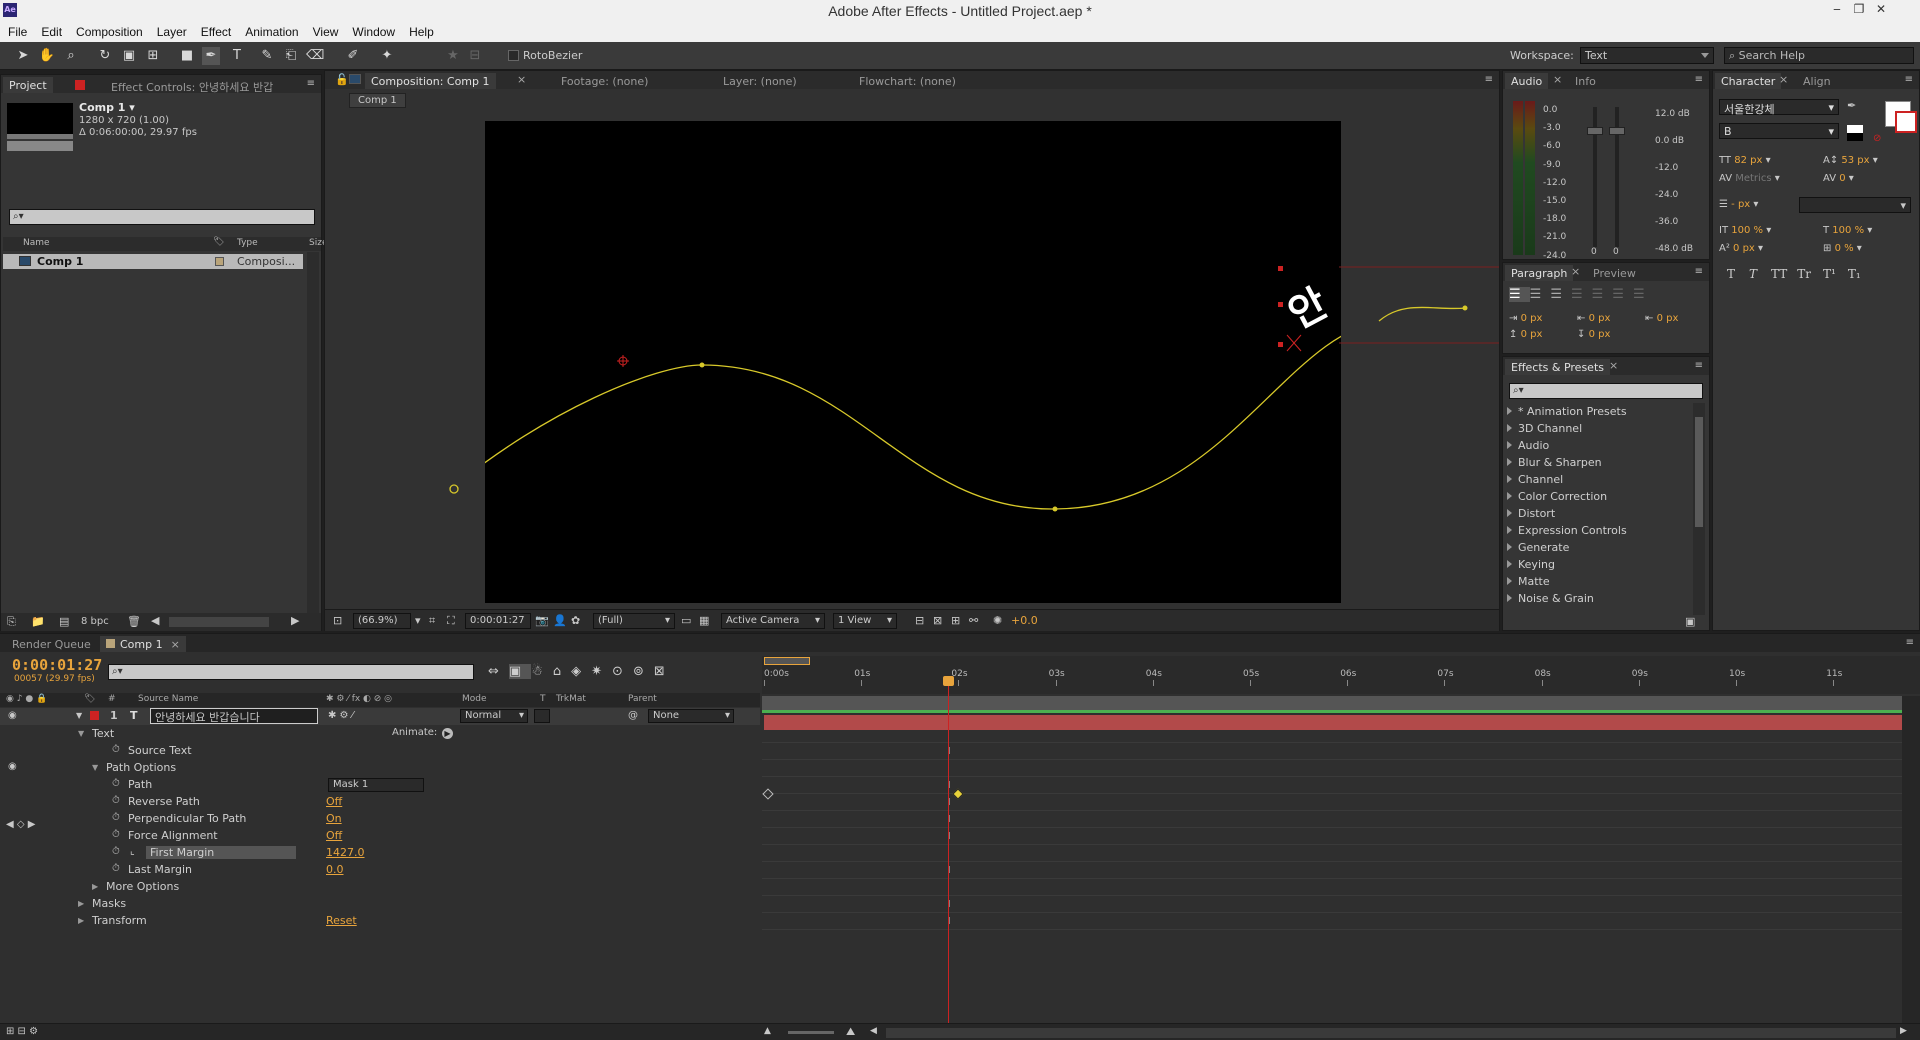 This screenshot has width=1920, height=1040. What do you see at coordinates (1668, 318) in the screenshot?
I see `indent-right-value: 0 px` at bounding box center [1668, 318].